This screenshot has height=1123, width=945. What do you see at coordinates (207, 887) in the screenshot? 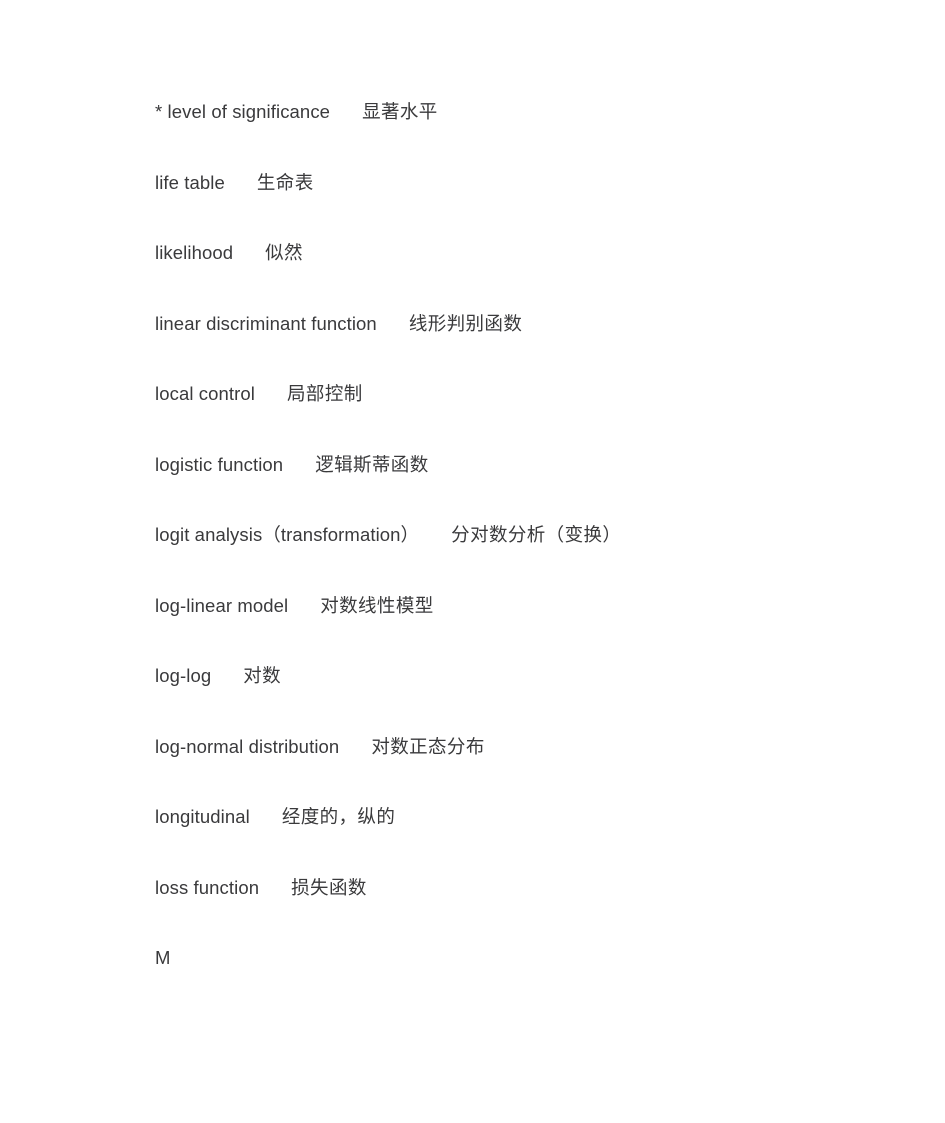
I see `glossary-term-english: loss function` at bounding box center [207, 887].